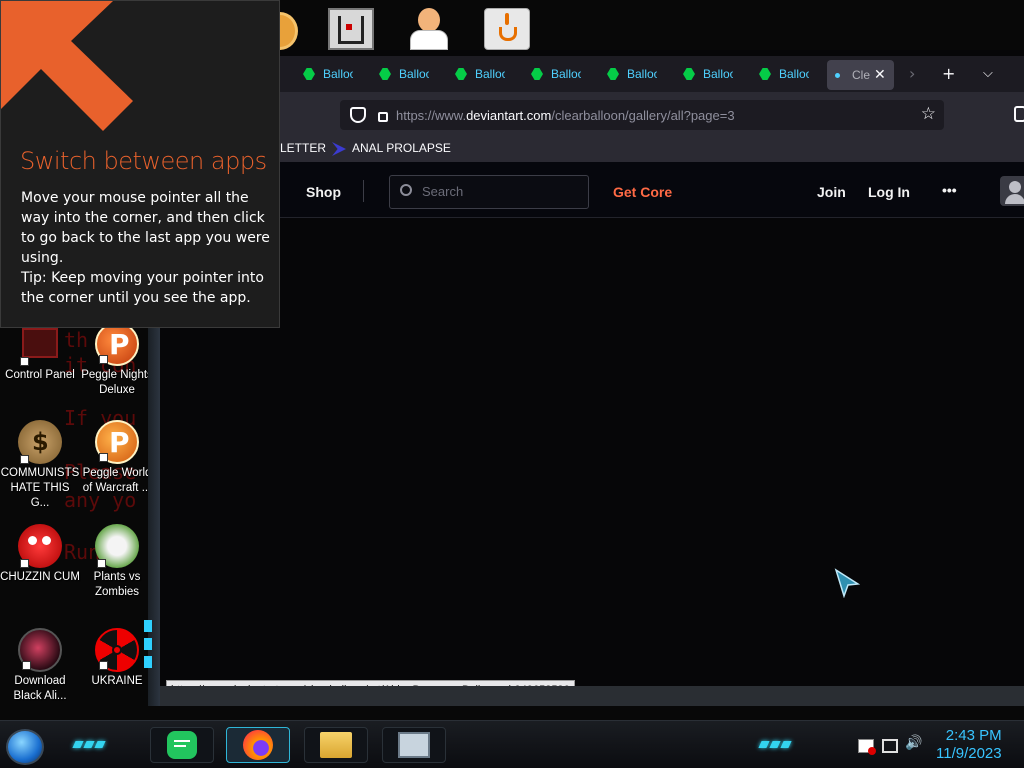 The width and height of the screenshot is (1024, 768). I want to click on login-link: Log In, so click(889, 192).